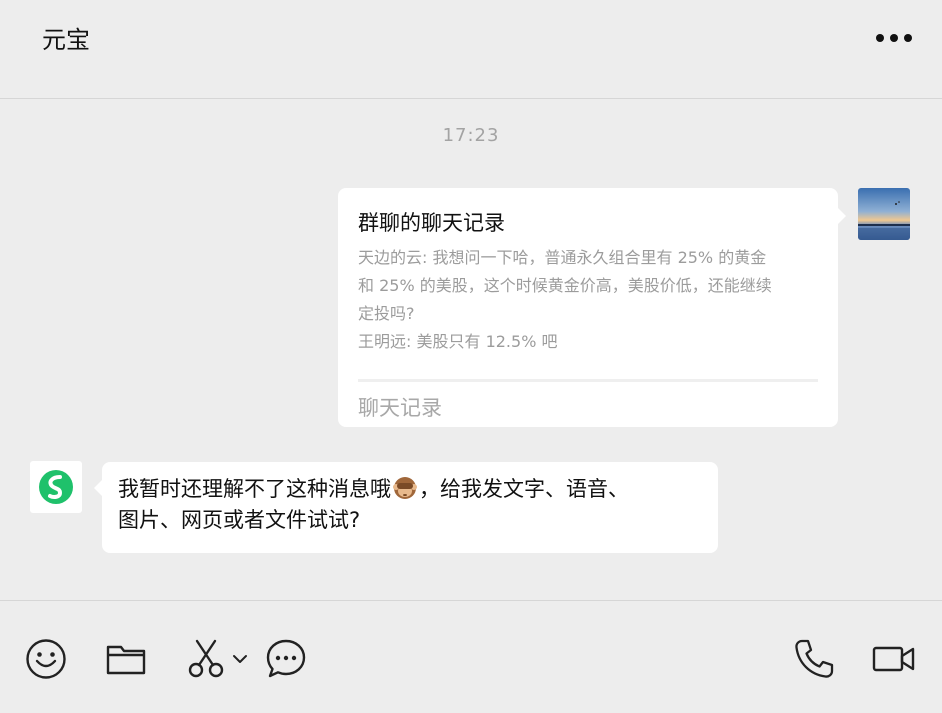 The width and height of the screenshot is (942, 713). I want to click on emoji-button, so click(46, 659).